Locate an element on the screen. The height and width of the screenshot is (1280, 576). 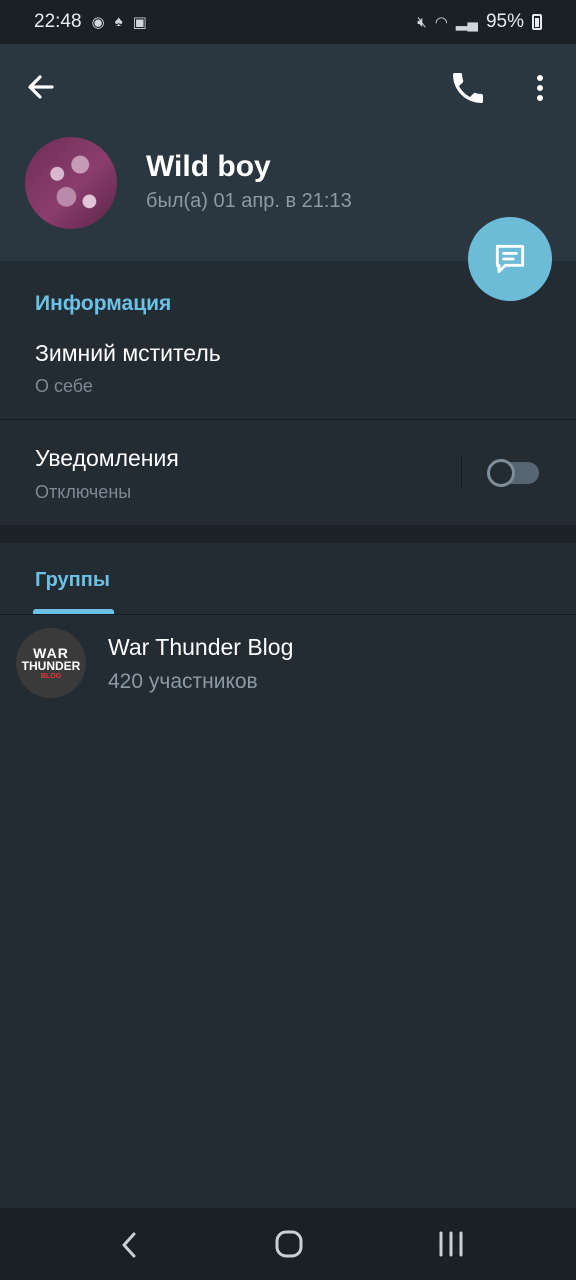
signal-icon: ▂▄ is located at coordinates (466, 22).